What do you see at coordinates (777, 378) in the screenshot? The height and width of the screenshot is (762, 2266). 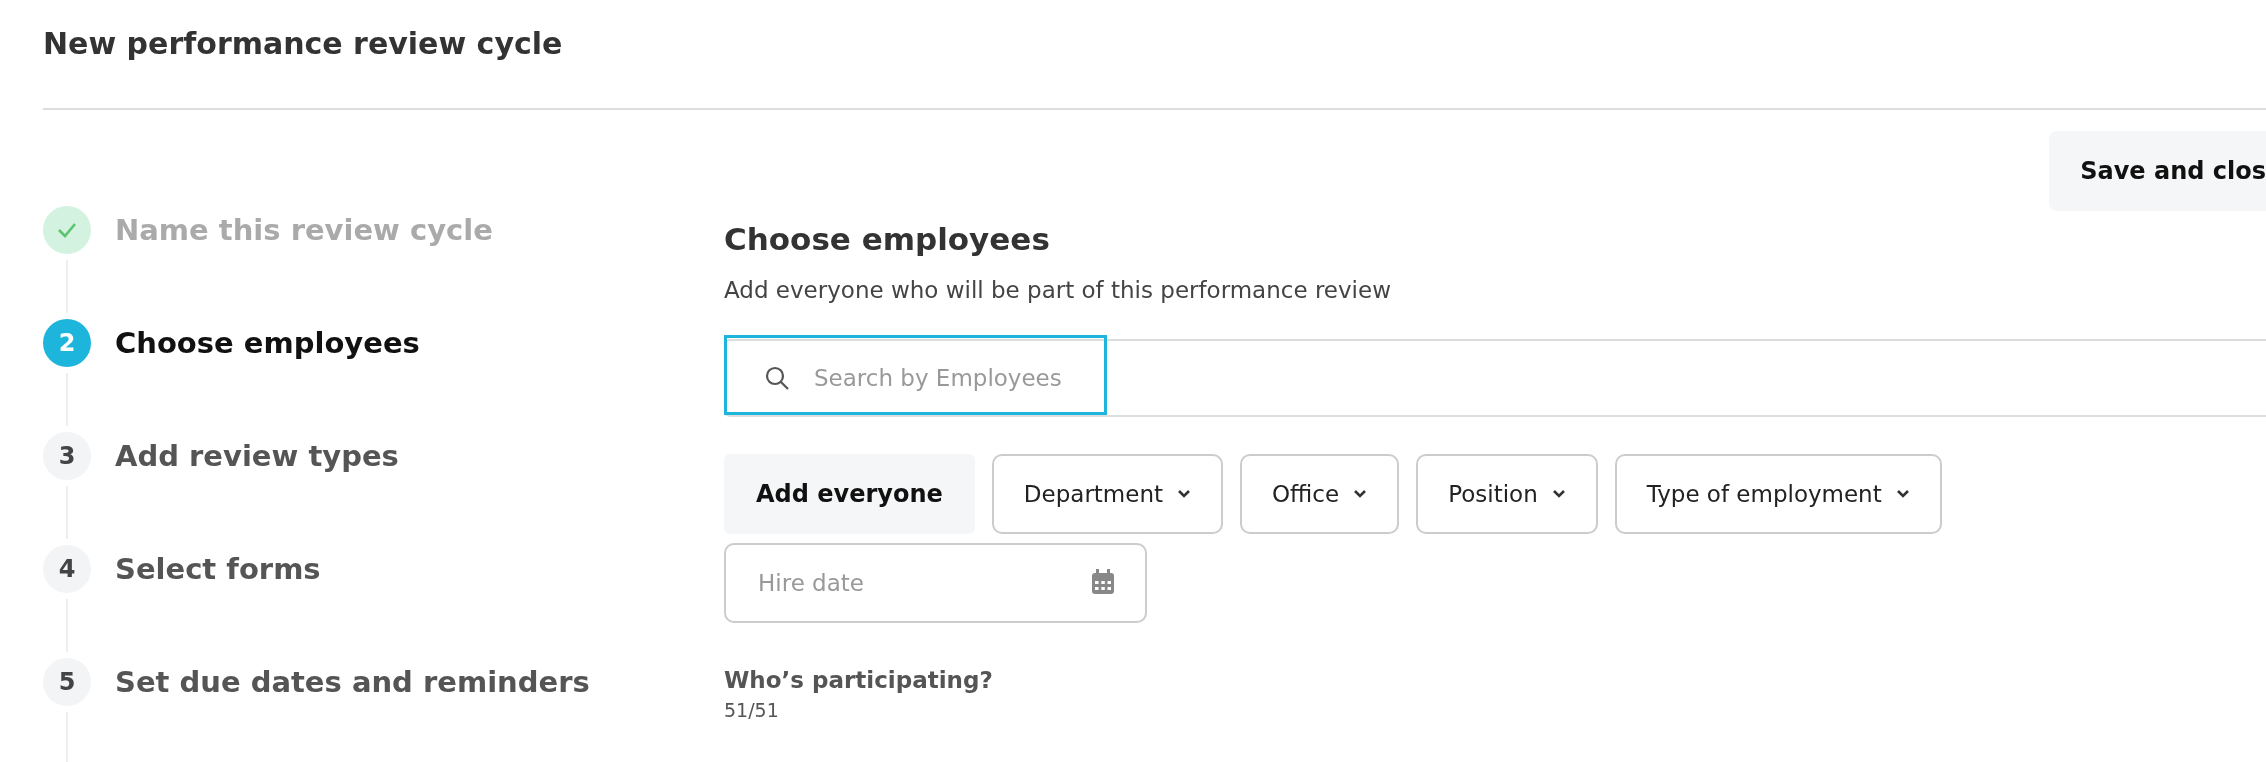 I see `search-icon` at bounding box center [777, 378].